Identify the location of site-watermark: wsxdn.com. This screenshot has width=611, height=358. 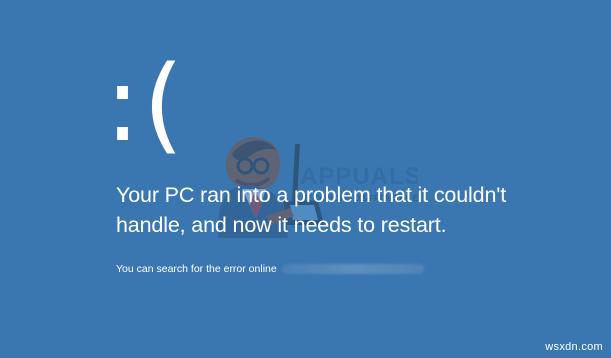
(574, 347).